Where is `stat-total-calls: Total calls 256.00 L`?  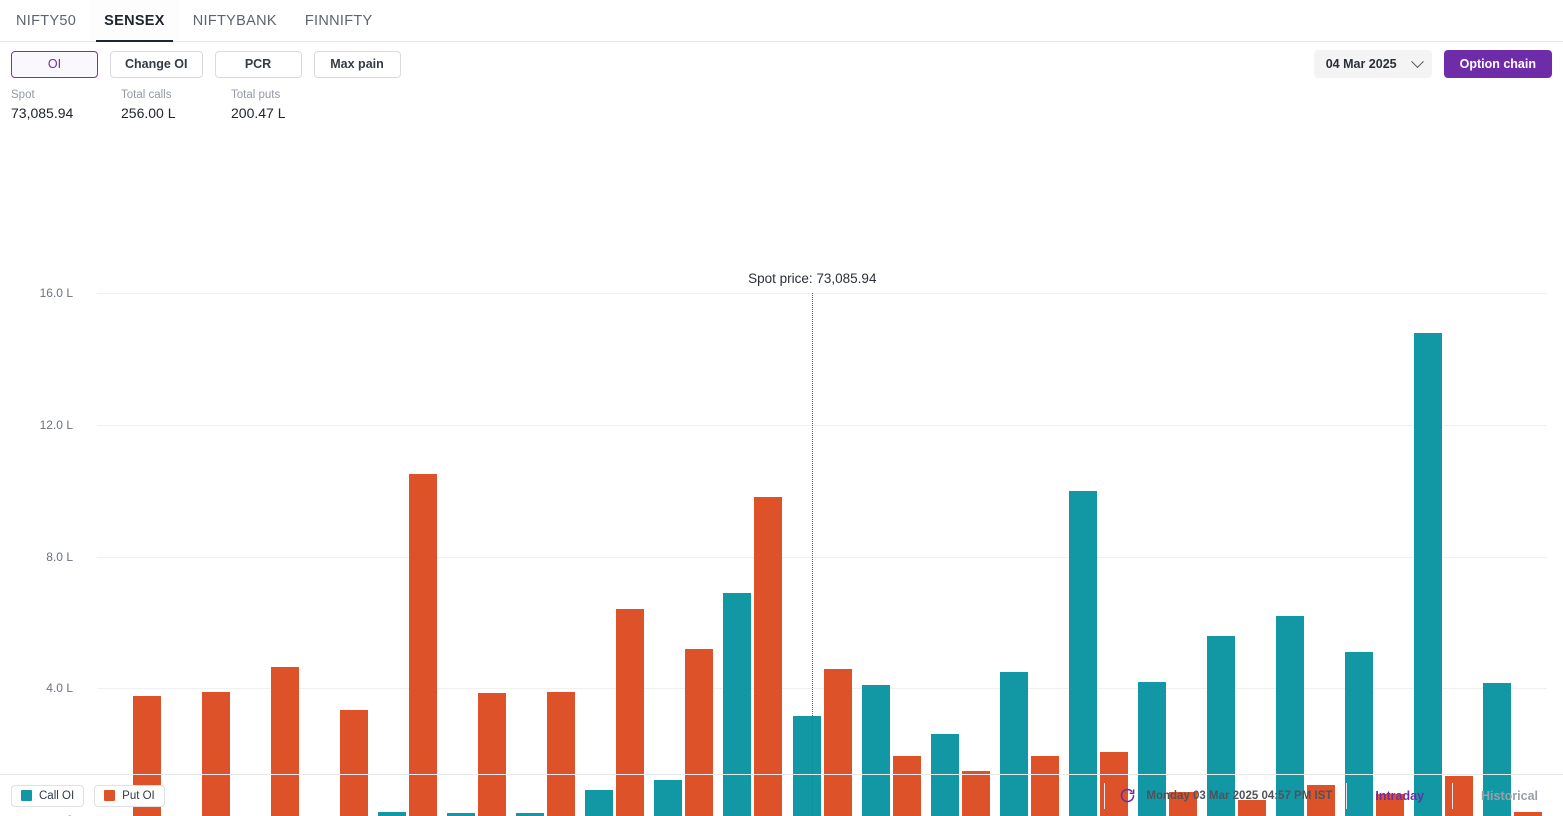 stat-total-calls: Total calls 256.00 L is located at coordinates (176, 105).